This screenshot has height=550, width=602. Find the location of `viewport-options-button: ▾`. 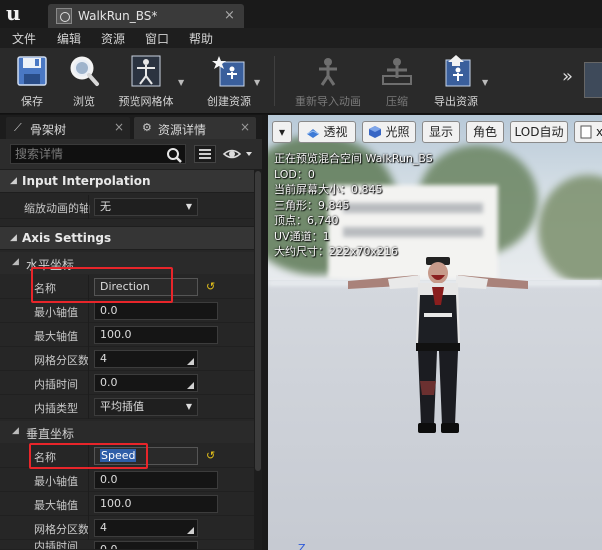

viewport-options-button: ▾ is located at coordinates (282, 132).